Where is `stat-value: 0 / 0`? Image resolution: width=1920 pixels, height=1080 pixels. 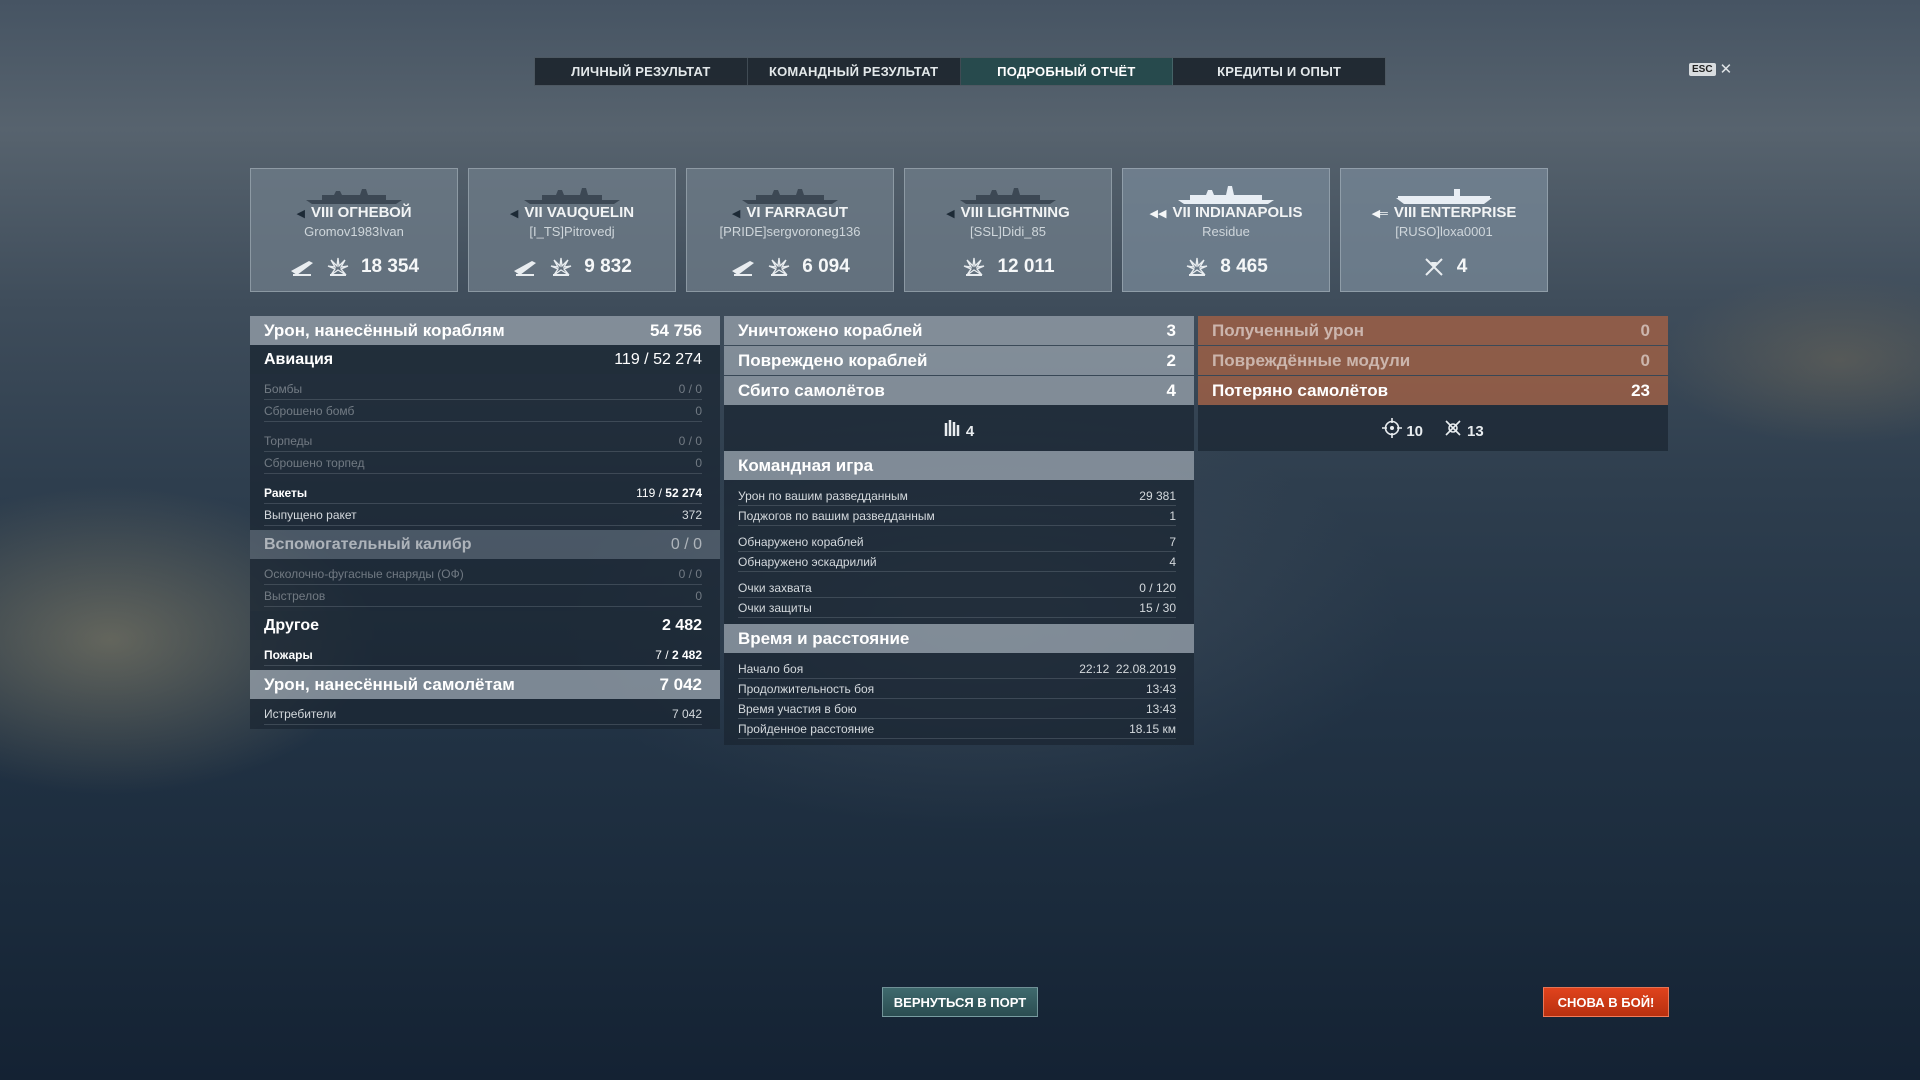
stat-value: 0 / 0 is located at coordinates (690, 573).